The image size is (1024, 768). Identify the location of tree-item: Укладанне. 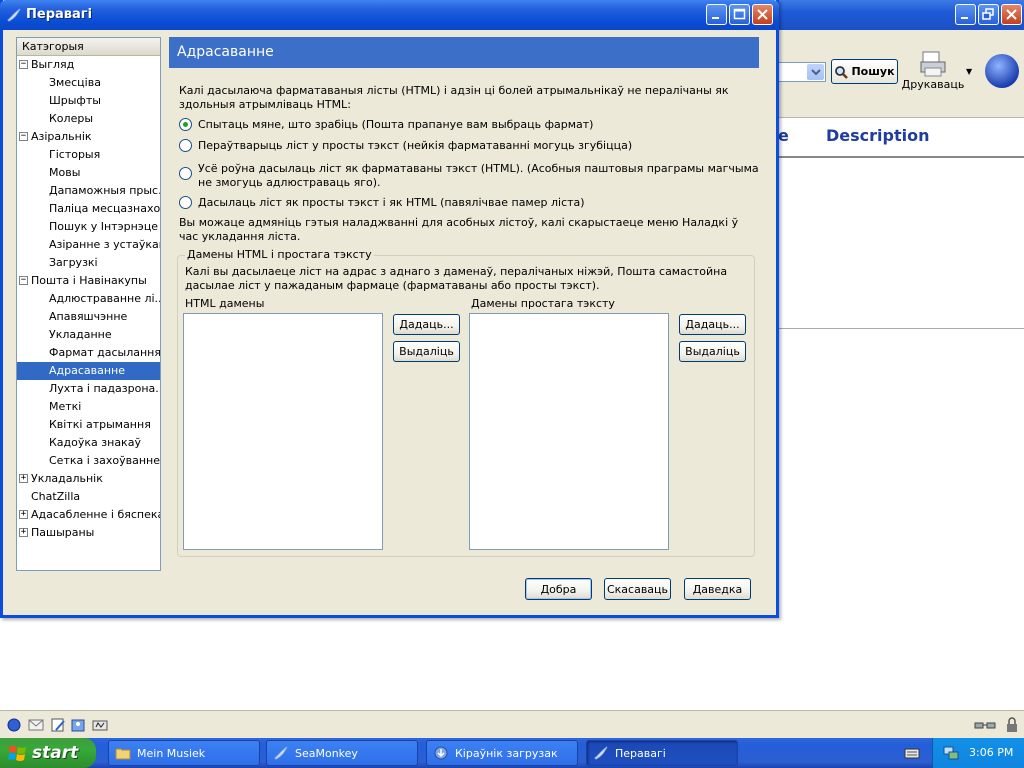
(88, 335).